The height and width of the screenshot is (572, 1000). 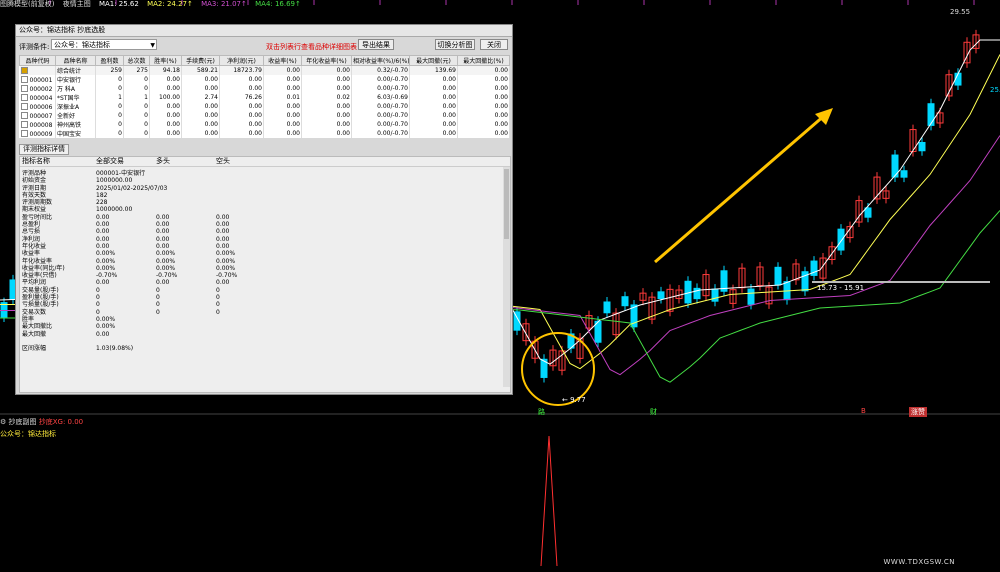 I want to click on detail-cell: 平均利润, so click(x=34, y=283).